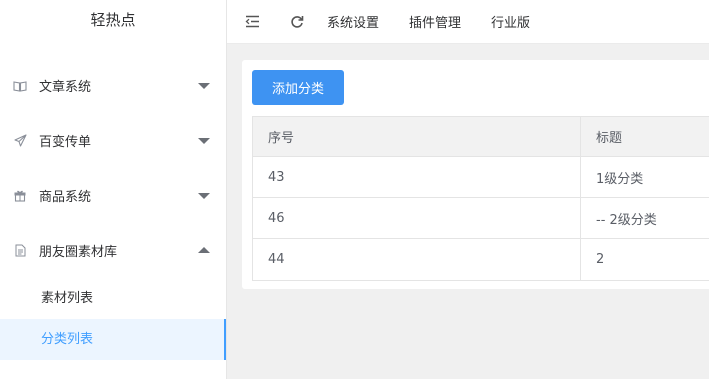  I want to click on cell-index: 43, so click(417, 177).